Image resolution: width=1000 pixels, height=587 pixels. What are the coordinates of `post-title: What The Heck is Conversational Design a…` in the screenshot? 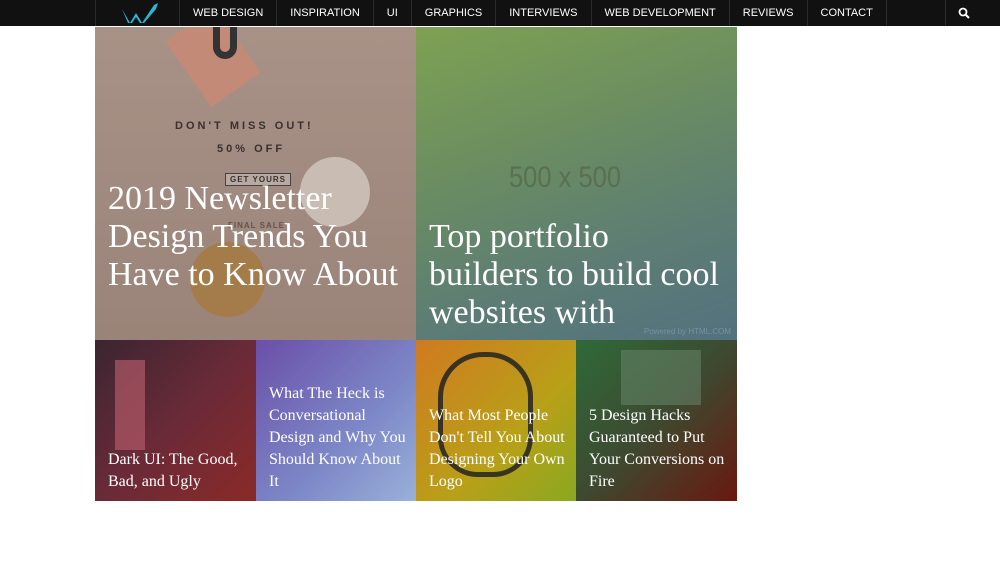 It's located at (337, 437).